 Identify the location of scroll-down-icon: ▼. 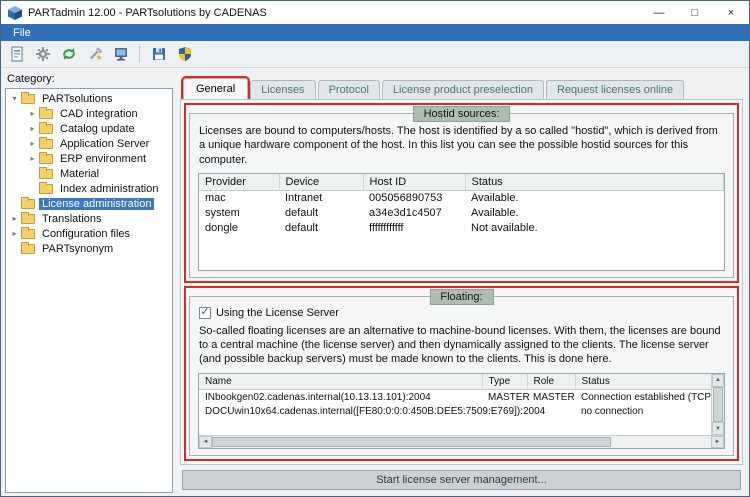
(718, 428).